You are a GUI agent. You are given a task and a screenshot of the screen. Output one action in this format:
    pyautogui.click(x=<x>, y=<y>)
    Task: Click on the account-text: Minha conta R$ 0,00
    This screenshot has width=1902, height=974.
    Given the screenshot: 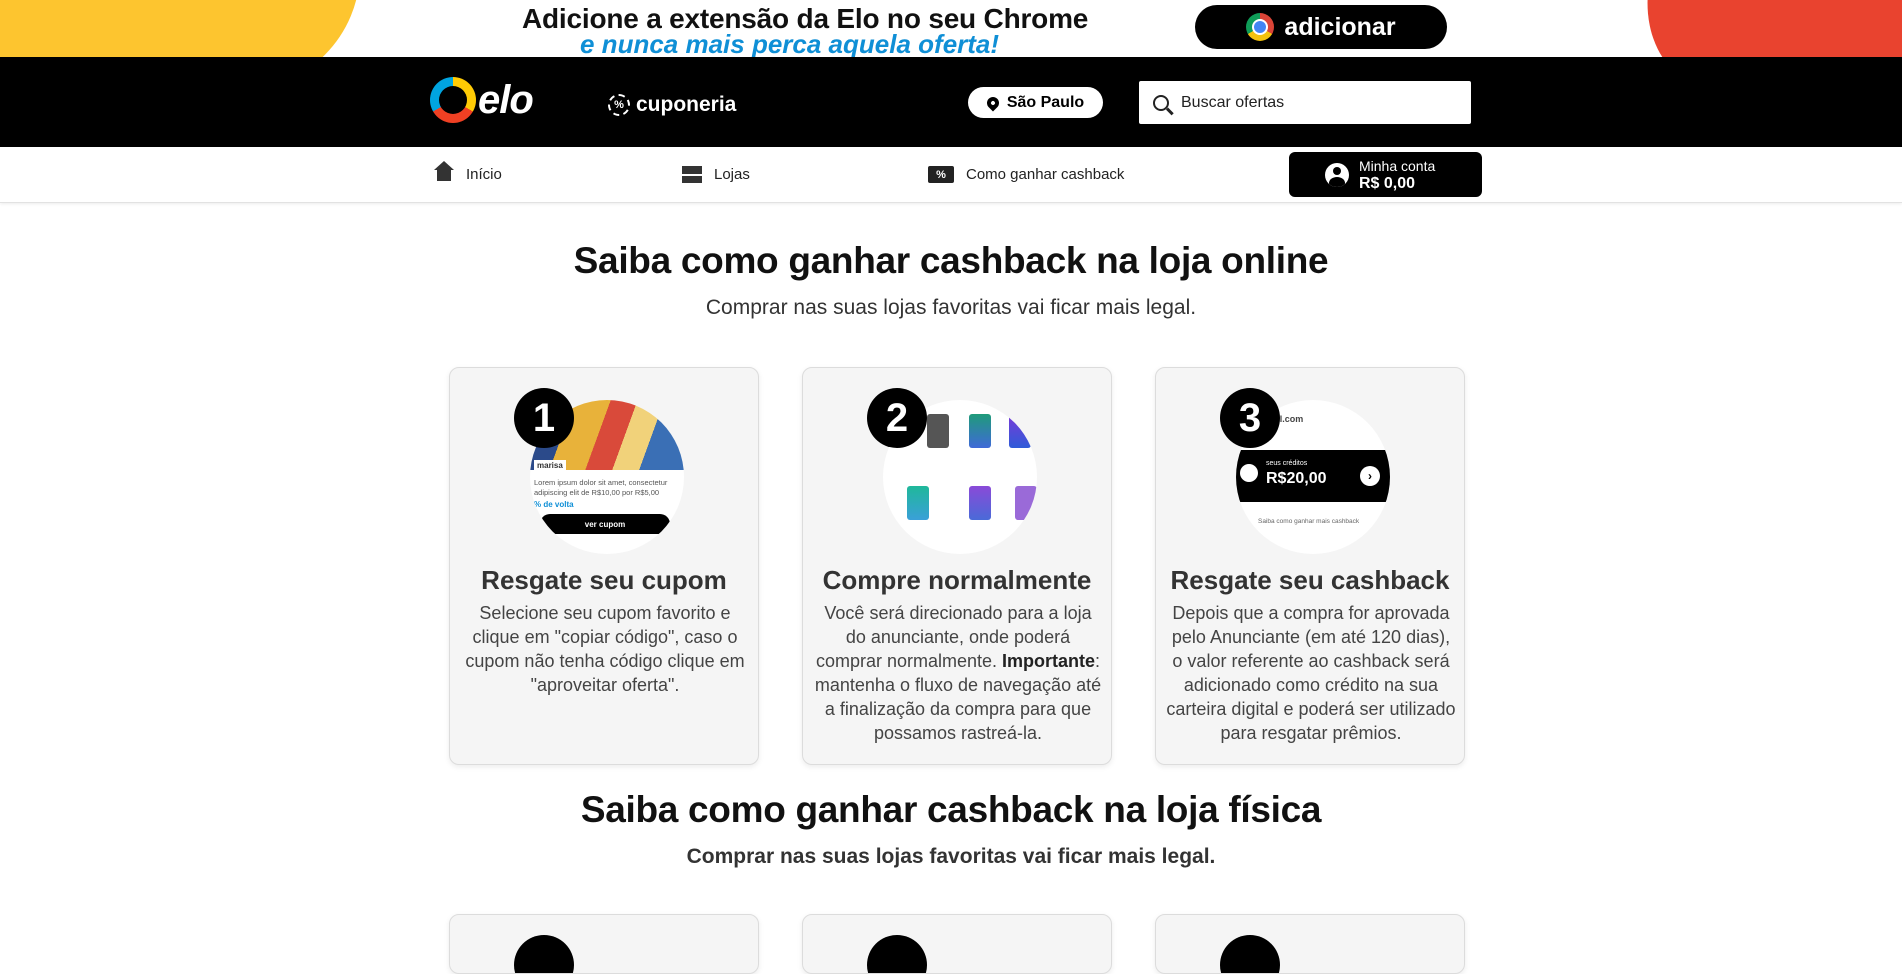 What is the action you would take?
    pyautogui.click(x=1397, y=175)
    